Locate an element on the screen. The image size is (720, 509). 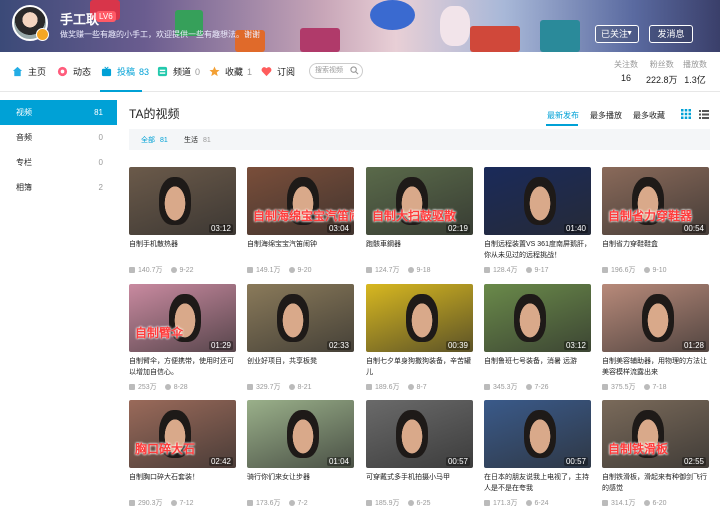
video-title: 自制远程装置VS 361度南屏鹅肝，你从未见过的远程挑战！ is located at coordinates (537, 250).